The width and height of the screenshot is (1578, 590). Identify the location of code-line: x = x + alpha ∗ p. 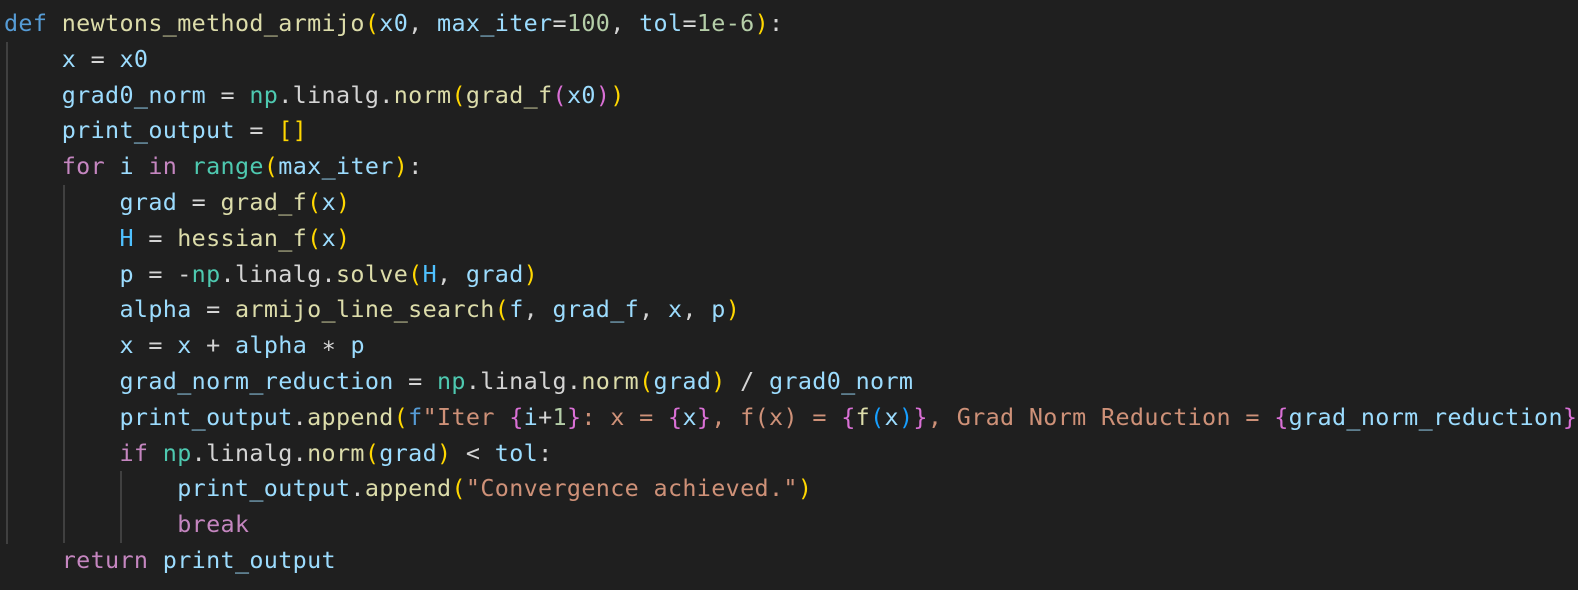
(790, 346).